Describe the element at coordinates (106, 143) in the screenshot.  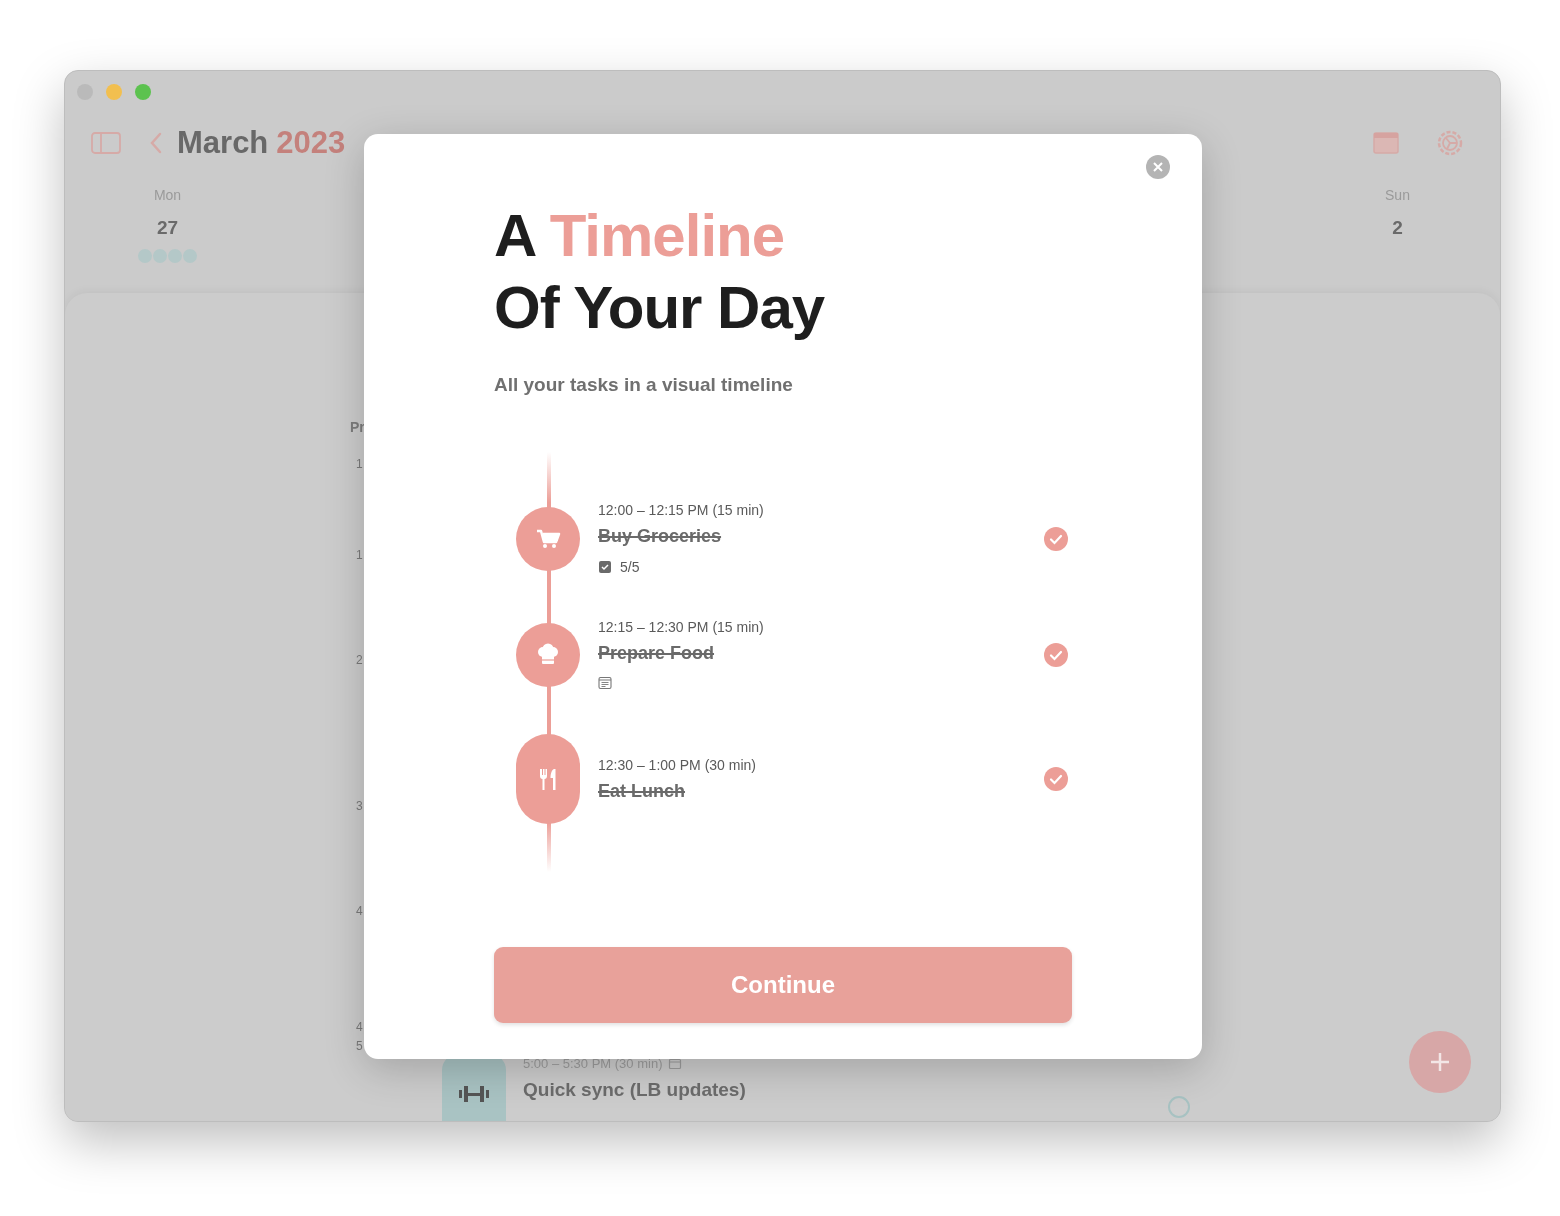
I see `sidebar-icon` at that location.